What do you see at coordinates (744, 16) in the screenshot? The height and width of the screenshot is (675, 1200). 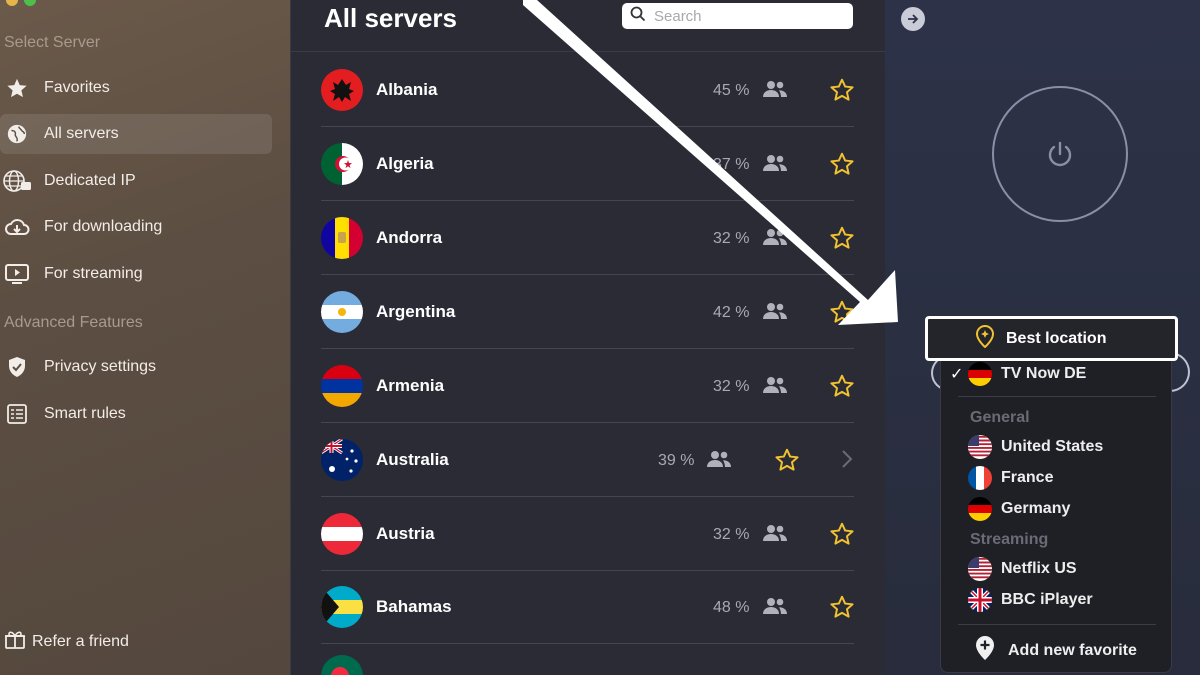 I see `search-input` at bounding box center [744, 16].